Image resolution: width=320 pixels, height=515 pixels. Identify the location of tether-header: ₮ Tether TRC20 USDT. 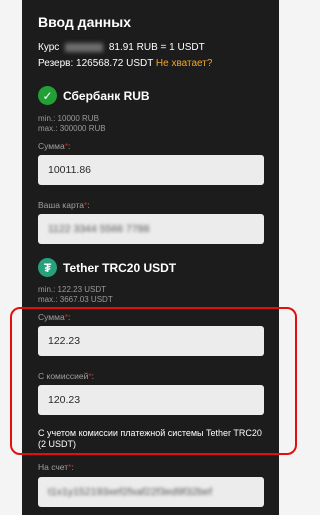
(107, 267).